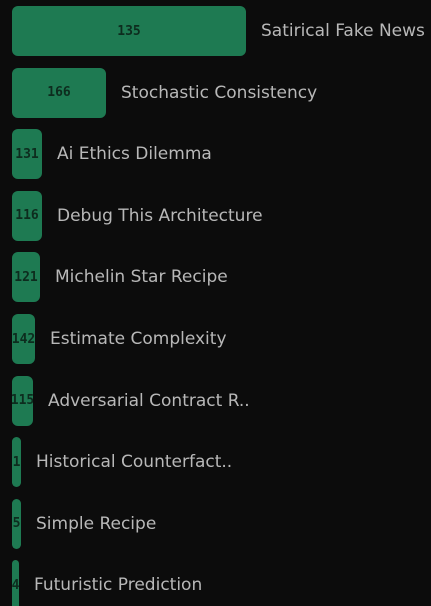  I want to click on chart-row: 4 Futuristic Prediction, so click(215, 583).